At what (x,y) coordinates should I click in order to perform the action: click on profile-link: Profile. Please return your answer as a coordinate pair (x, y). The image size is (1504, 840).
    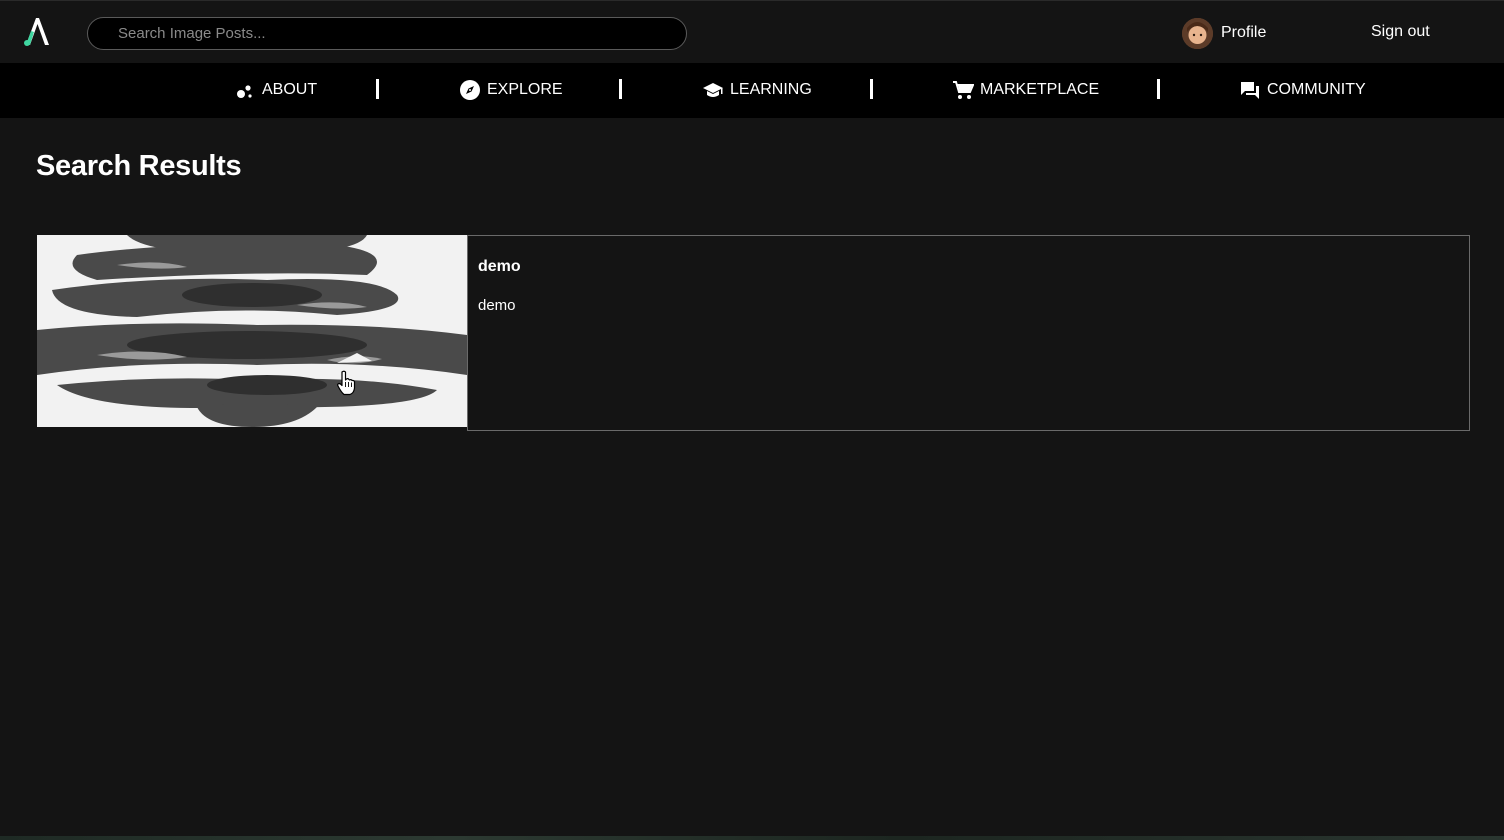
    Looking at the image, I should click on (1224, 33).